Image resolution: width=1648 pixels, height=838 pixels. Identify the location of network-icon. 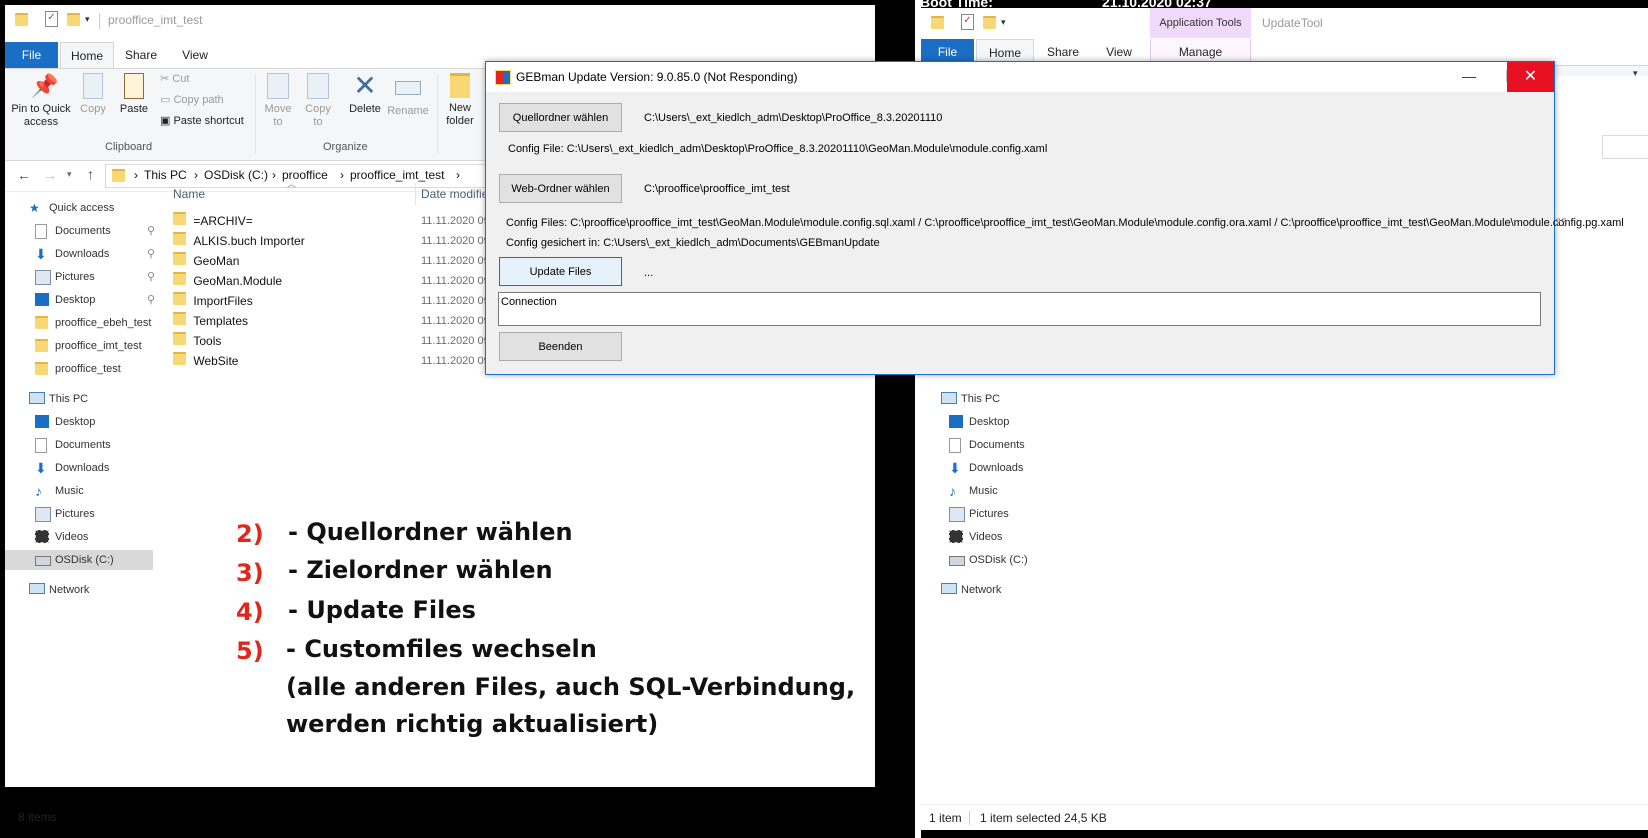
(37, 588).